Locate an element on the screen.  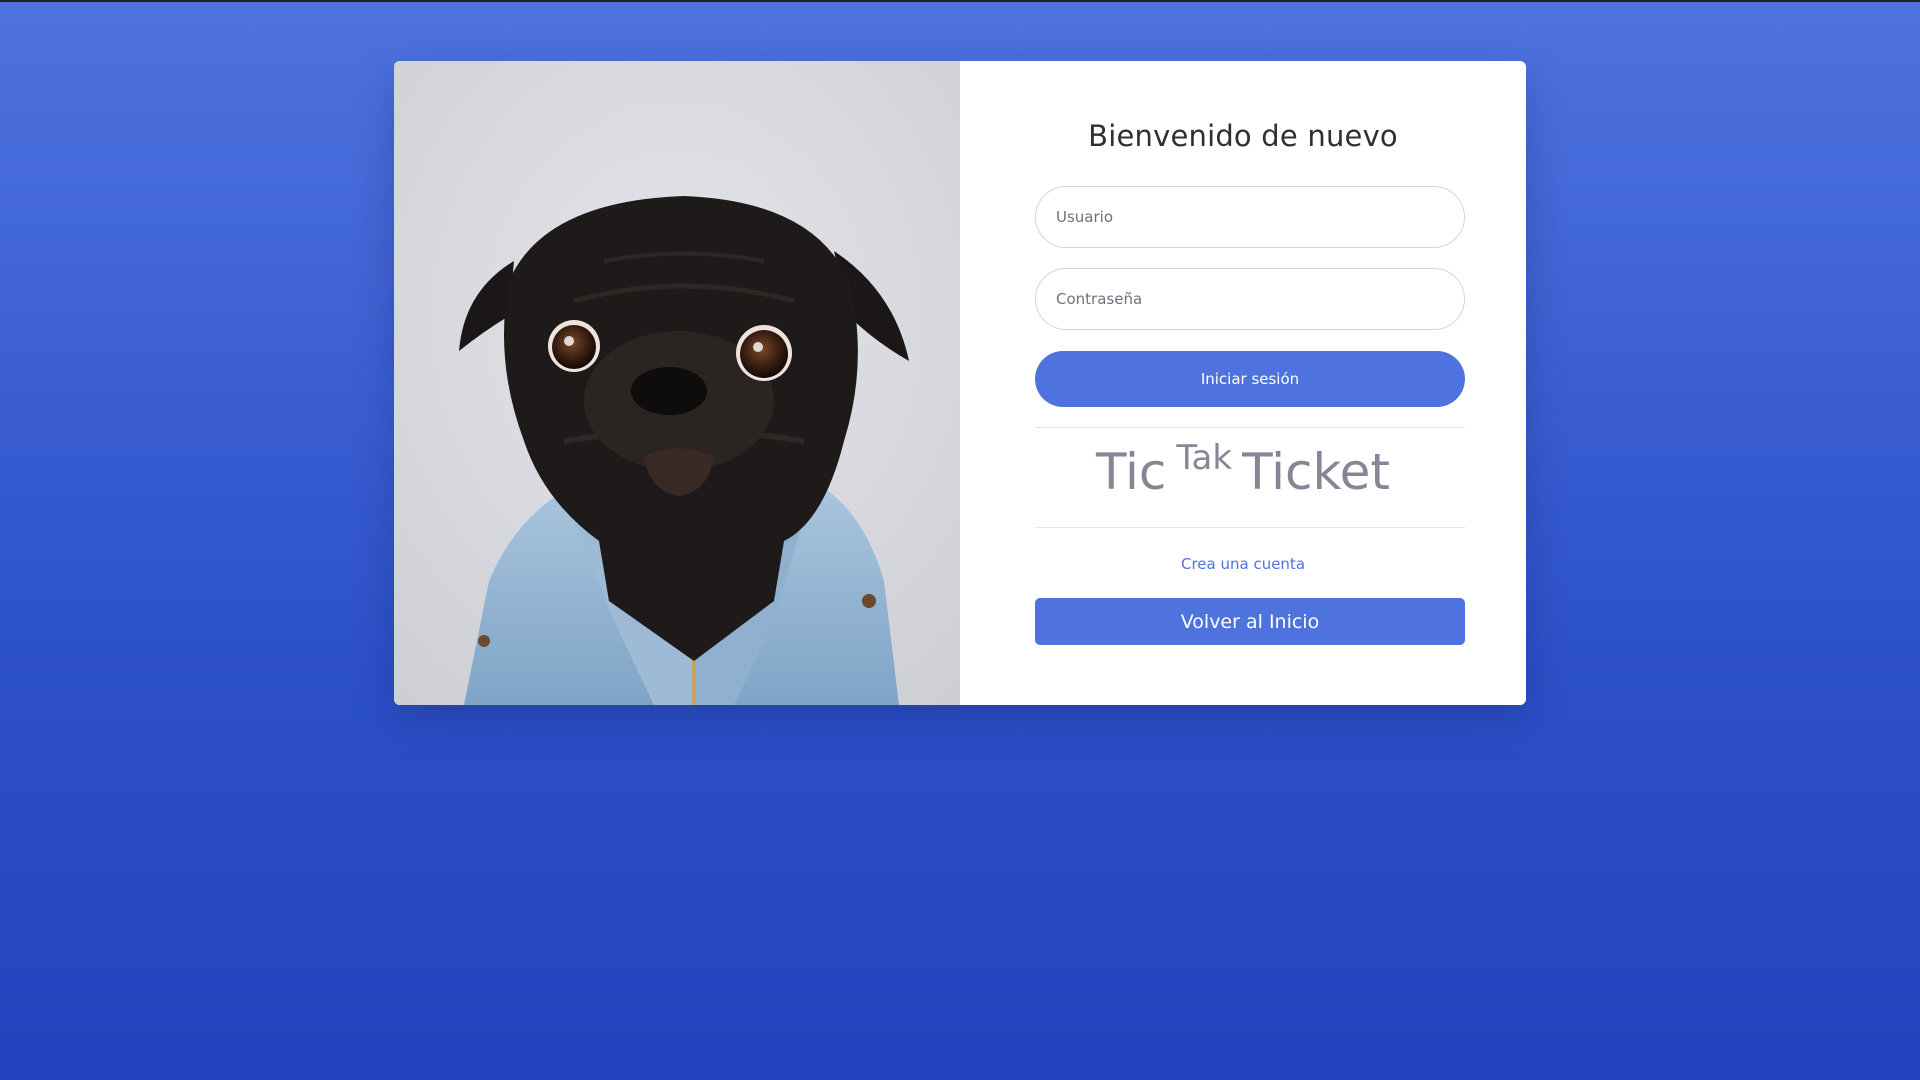
brand-logo: Tic Tak Ticket is located at coordinates (1243, 469).